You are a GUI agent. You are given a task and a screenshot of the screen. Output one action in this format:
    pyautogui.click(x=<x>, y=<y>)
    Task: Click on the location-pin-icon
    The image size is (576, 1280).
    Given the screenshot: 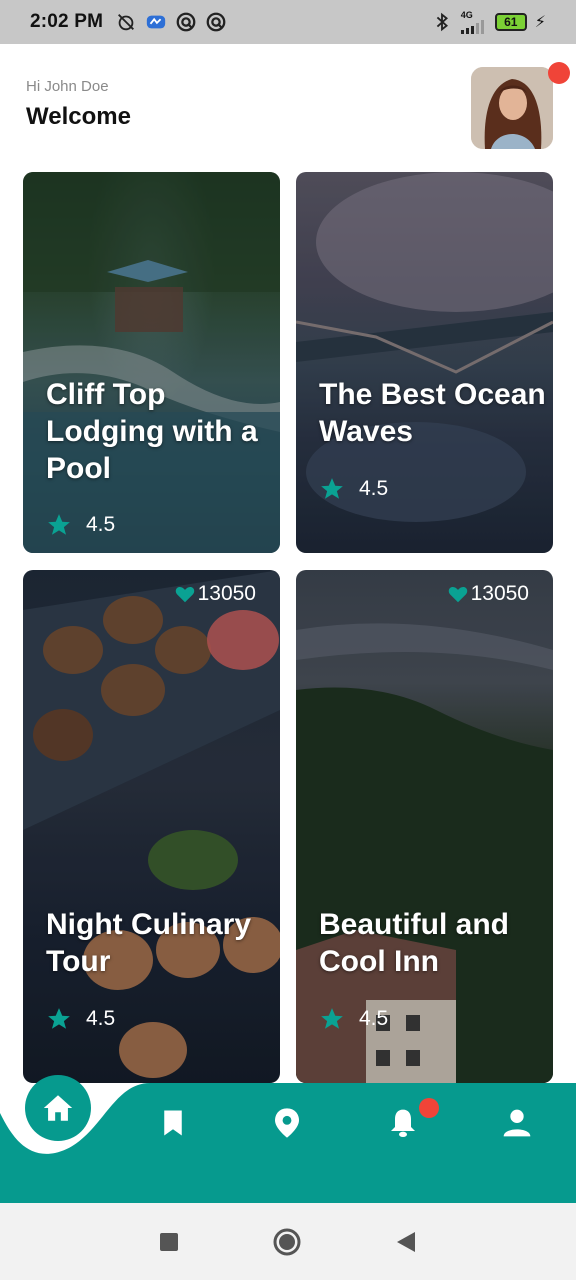 What is the action you would take?
    pyautogui.click(x=287, y=1123)
    